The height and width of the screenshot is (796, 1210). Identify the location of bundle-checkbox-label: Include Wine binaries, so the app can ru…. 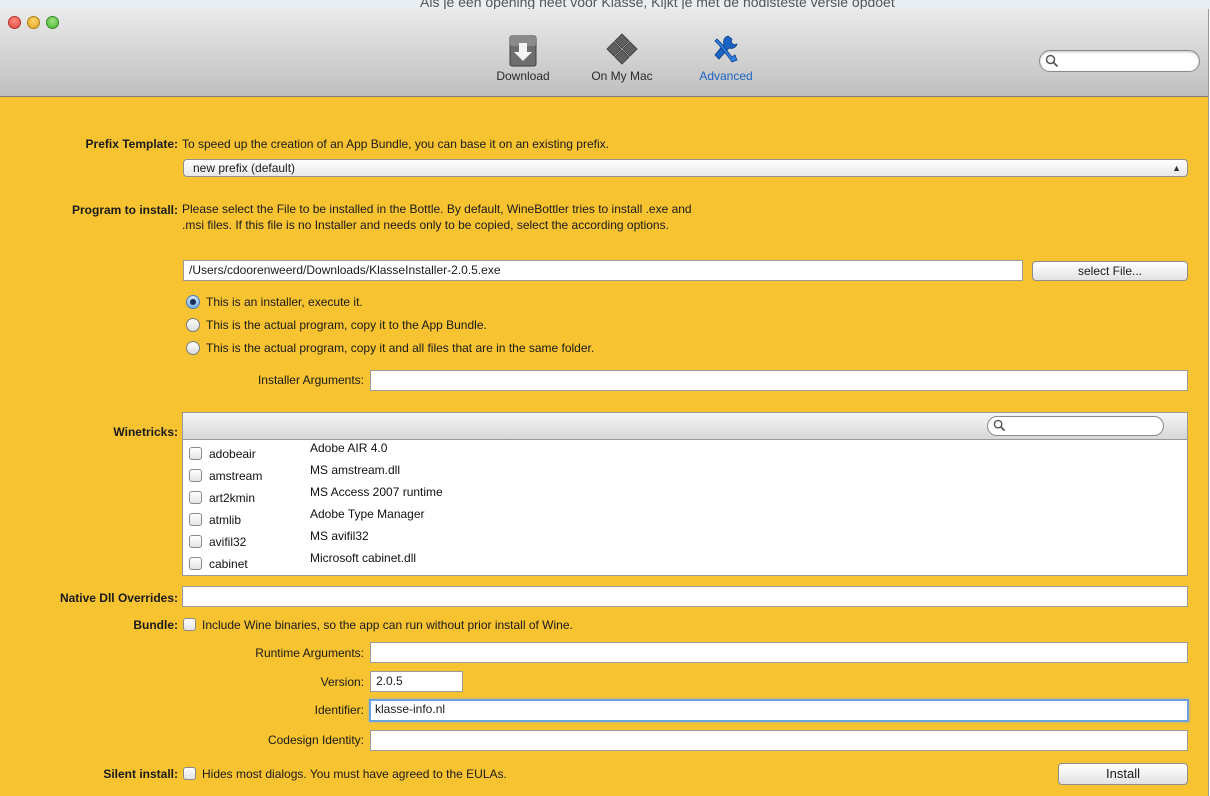
(387, 625).